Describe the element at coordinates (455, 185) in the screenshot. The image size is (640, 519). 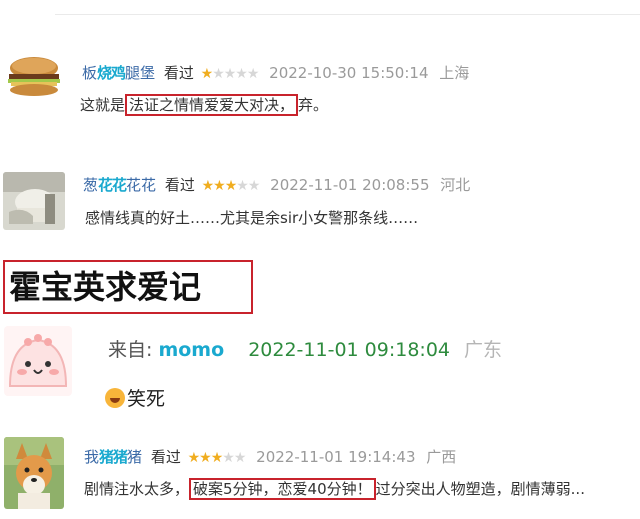
I see `comment-location: 河北` at that location.